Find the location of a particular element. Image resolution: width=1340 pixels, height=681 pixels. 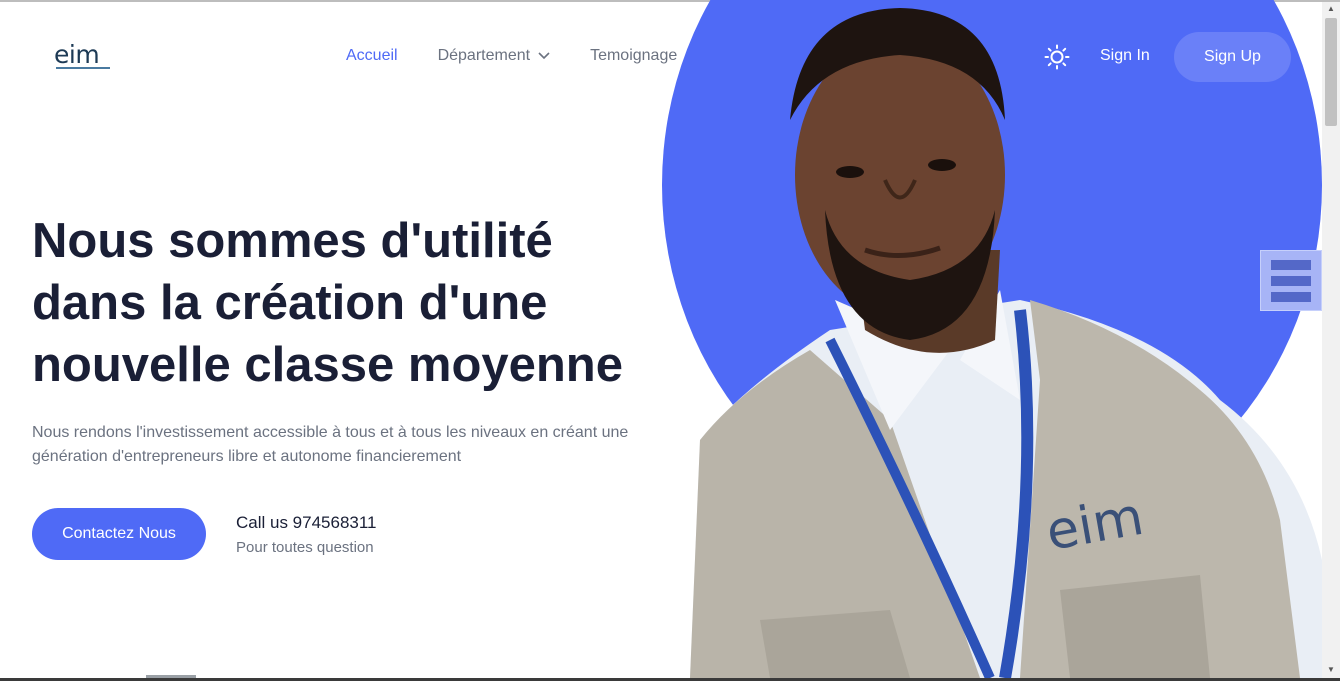

logo-underline is located at coordinates (83, 68).